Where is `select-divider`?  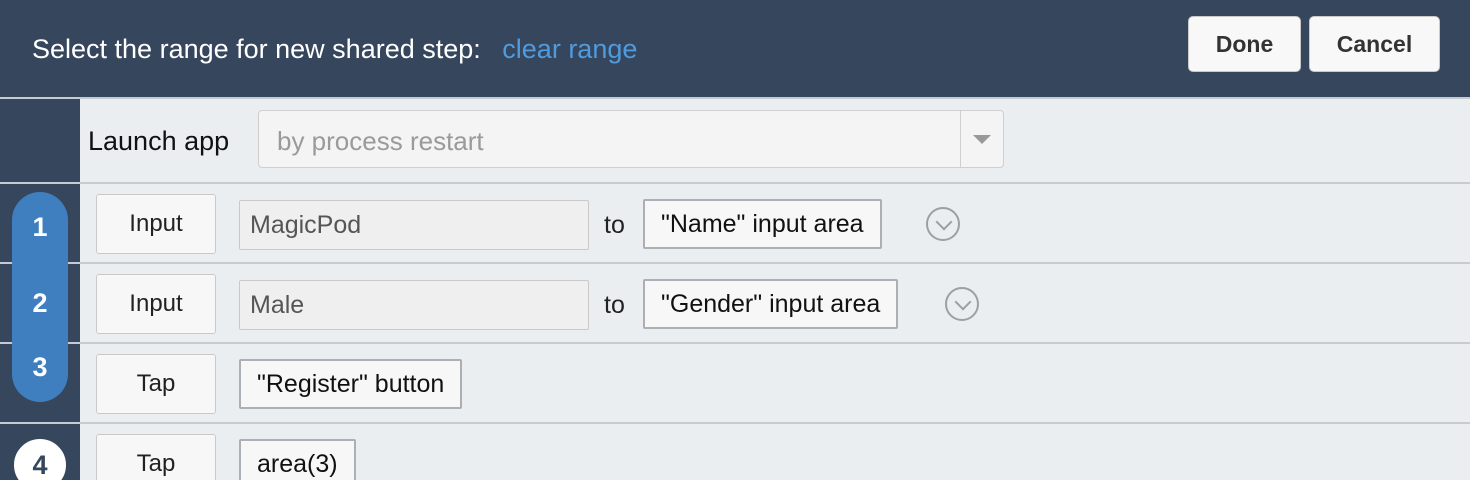 select-divider is located at coordinates (960, 139).